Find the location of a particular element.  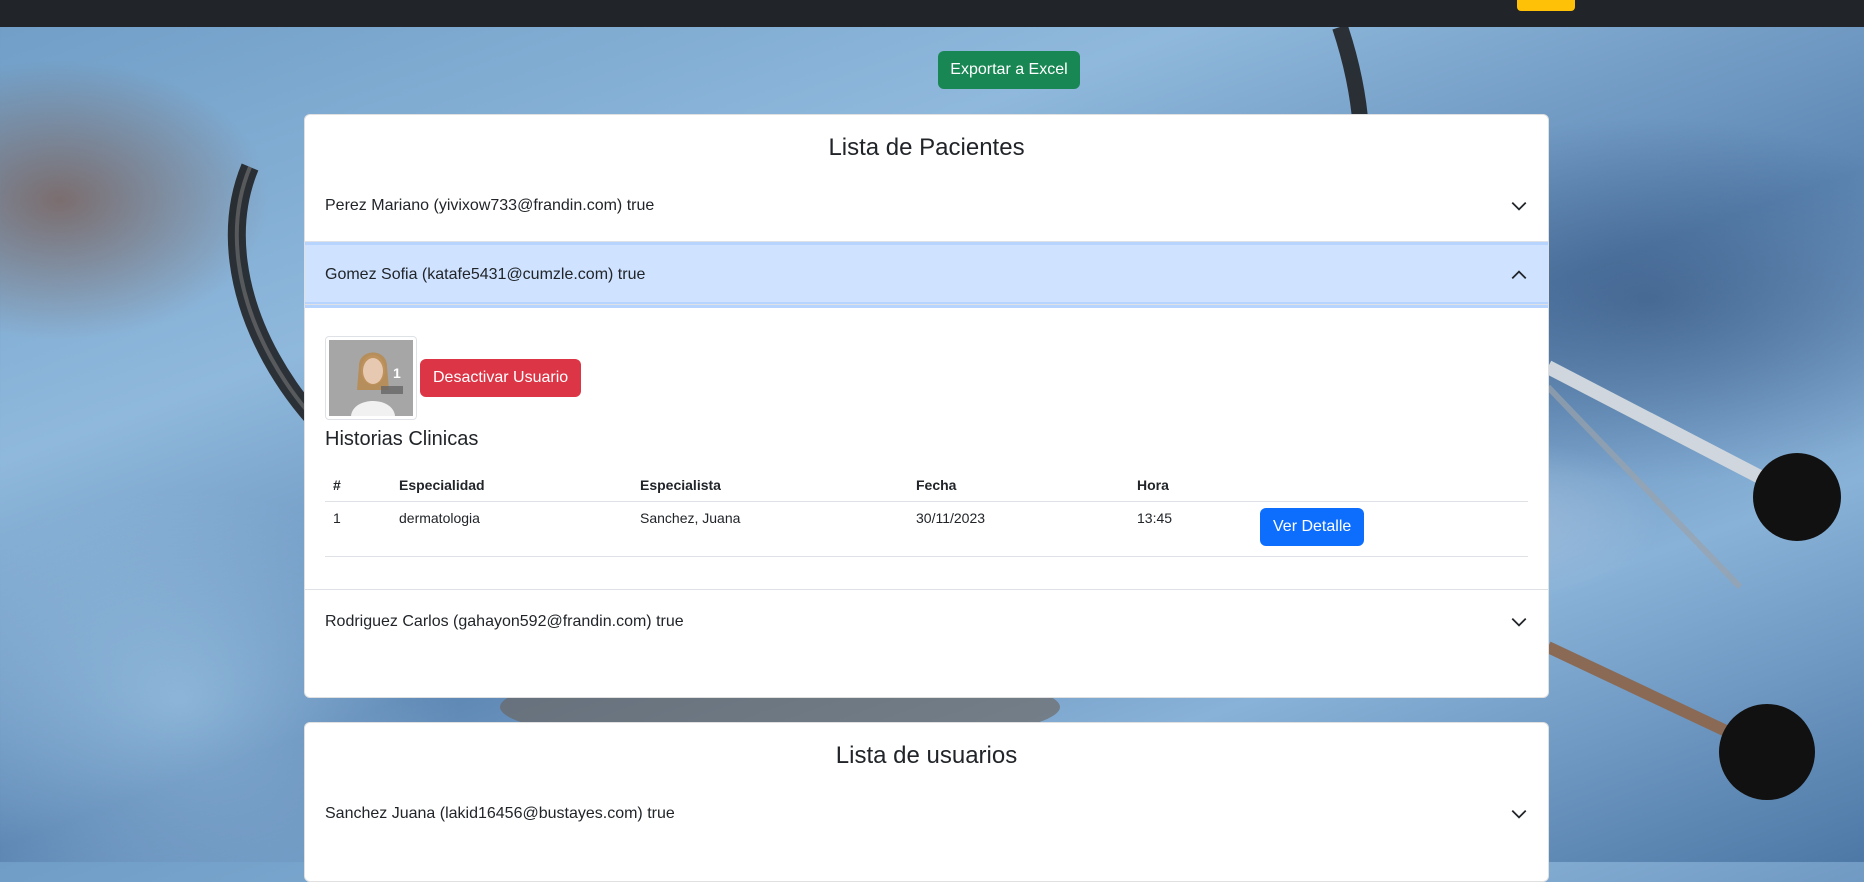

column-header-fecha: Fecha is located at coordinates (1018, 485).